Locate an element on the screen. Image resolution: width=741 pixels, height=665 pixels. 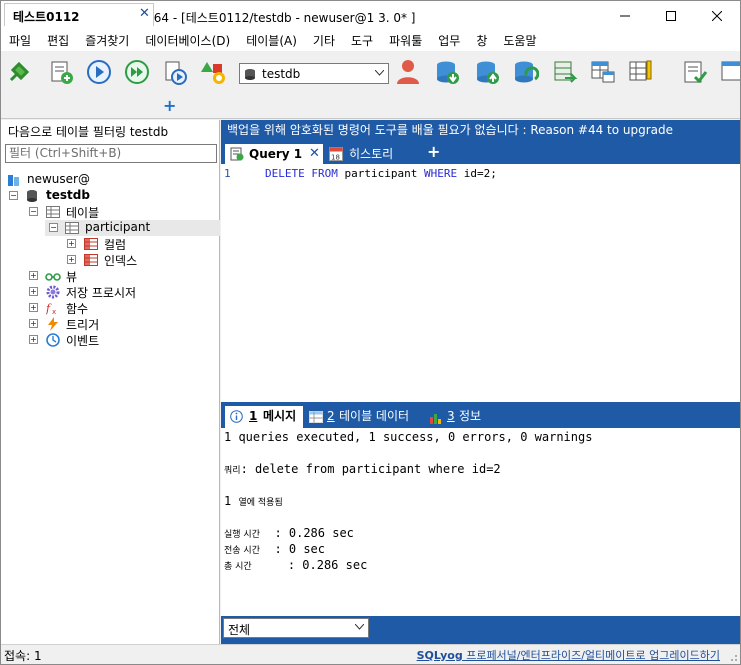
restore-database-icon is located at coordinates (487, 72).